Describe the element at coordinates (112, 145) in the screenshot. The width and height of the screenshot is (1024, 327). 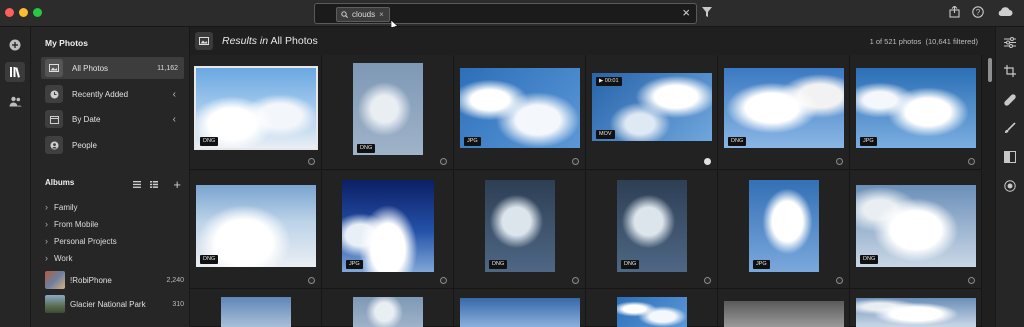
I see `sidebar-item-people: People` at that location.